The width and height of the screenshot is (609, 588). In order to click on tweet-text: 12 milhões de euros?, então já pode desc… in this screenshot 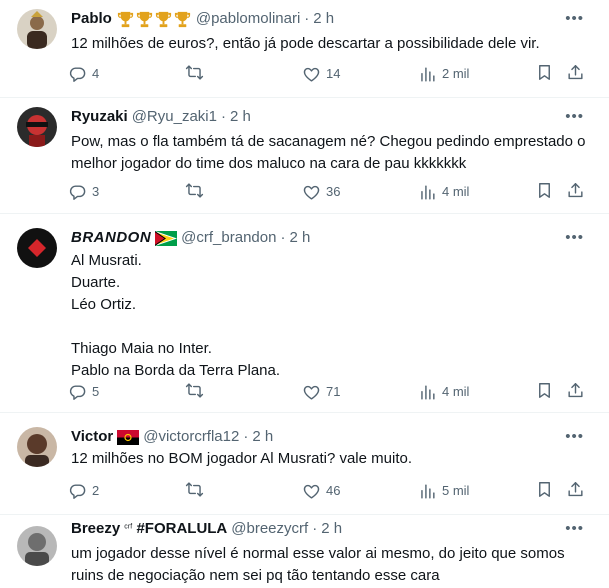, I will do `click(305, 43)`.